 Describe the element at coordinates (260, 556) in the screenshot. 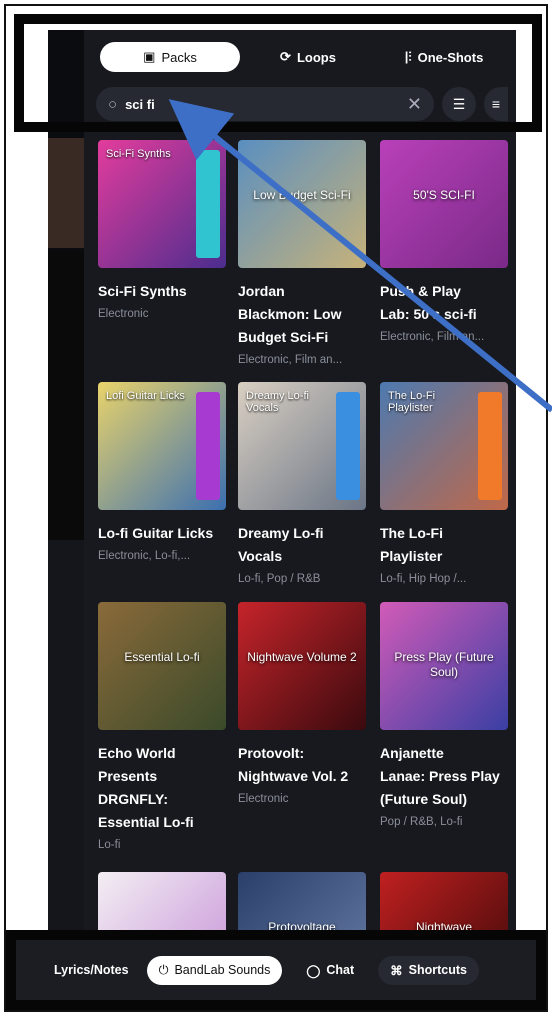

I see `pack-title-line: Vocals` at that location.